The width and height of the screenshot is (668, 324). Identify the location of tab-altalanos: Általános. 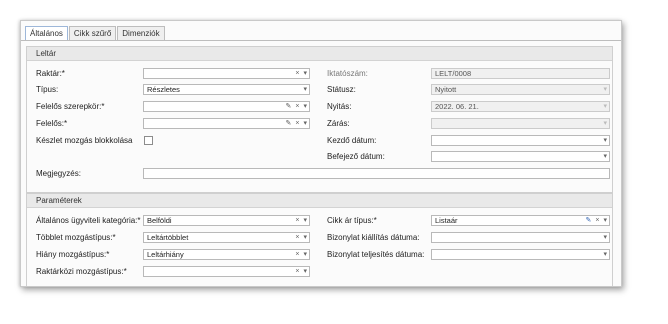
(46, 33).